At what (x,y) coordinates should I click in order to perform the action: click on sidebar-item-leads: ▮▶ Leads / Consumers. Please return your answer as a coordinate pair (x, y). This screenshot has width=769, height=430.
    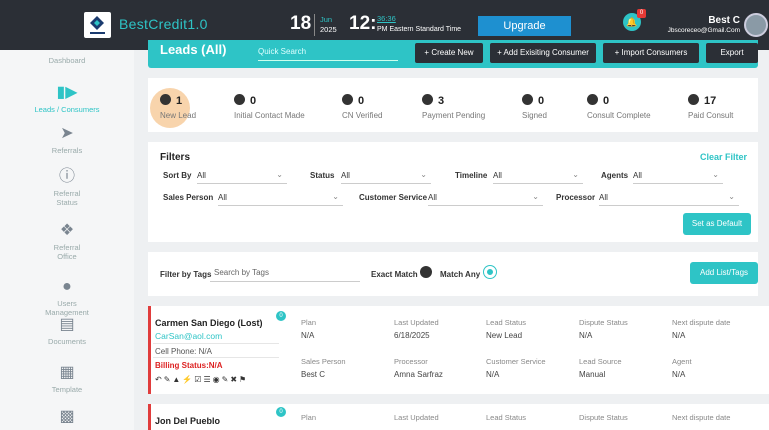
    Looking at the image, I should click on (67, 99).